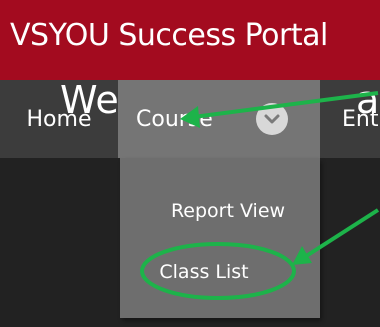 The width and height of the screenshot is (380, 327). What do you see at coordinates (174, 119) in the screenshot?
I see `nav-course-label: Course` at bounding box center [174, 119].